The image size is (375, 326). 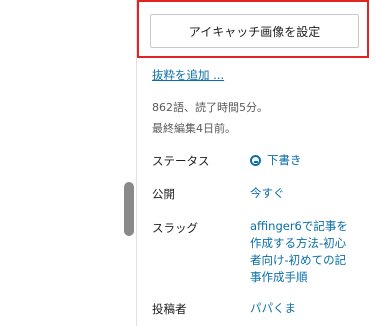 What do you see at coordinates (267, 193) in the screenshot?
I see `publish-value: 今すぐ` at bounding box center [267, 193].